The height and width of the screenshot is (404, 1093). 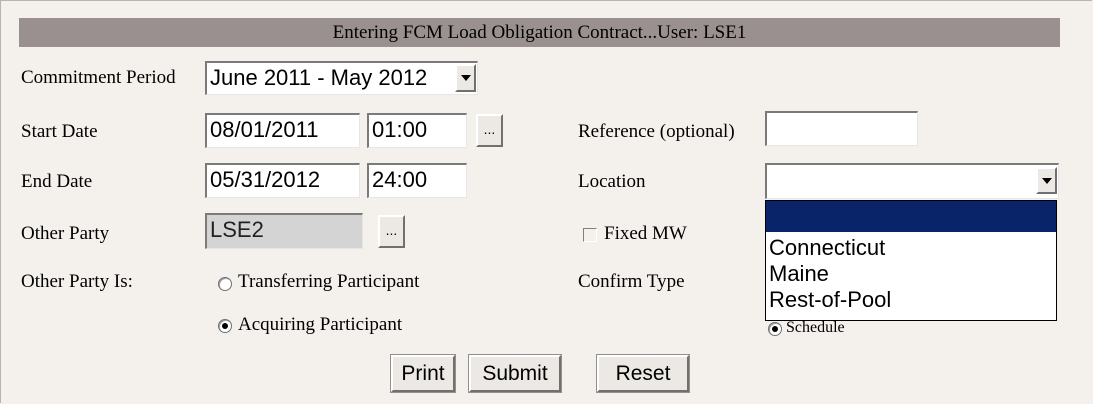 I want to click on reference-label: Reference (optional), so click(x=656, y=131).